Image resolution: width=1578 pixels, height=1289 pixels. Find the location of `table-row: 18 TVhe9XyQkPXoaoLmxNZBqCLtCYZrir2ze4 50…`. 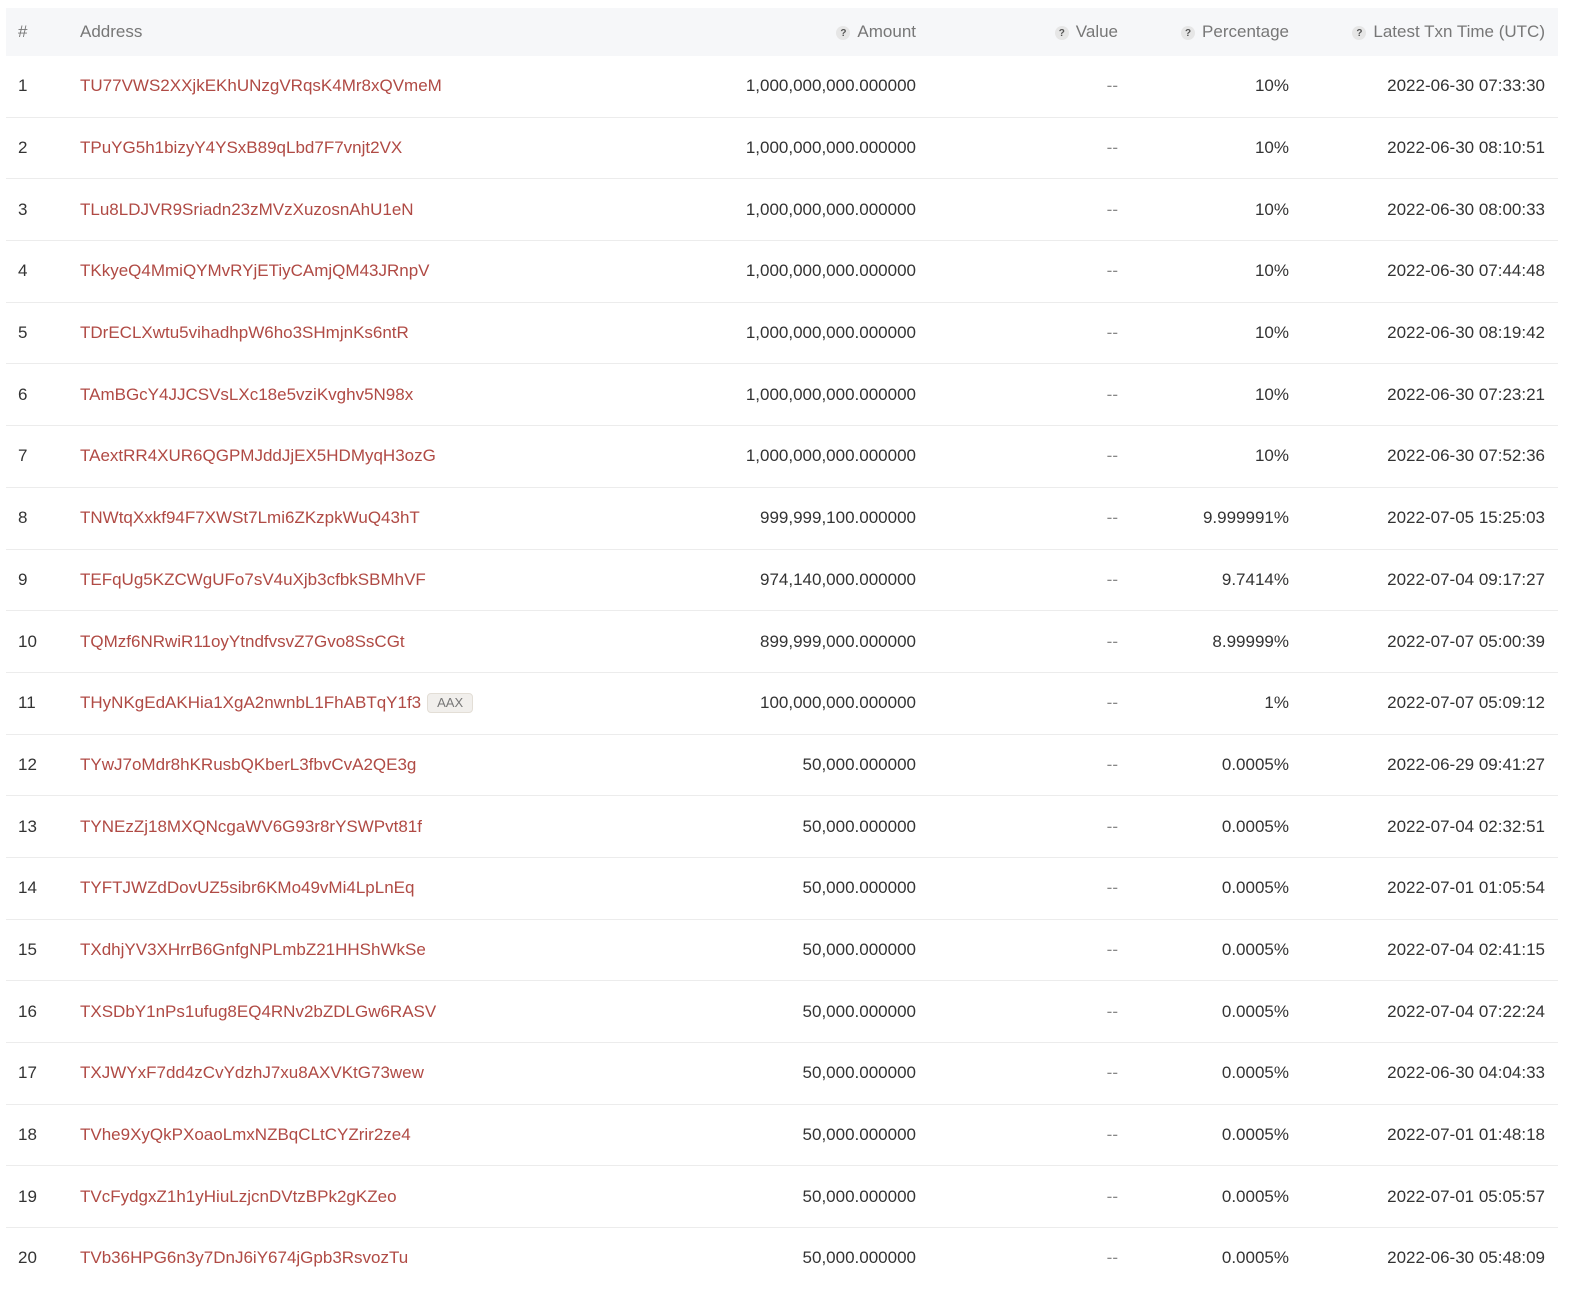

table-row: 18 TVhe9XyQkPXoaoLmxNZBqCLtCYZrir2ze4 50… is located at coordinates (782, 1136).